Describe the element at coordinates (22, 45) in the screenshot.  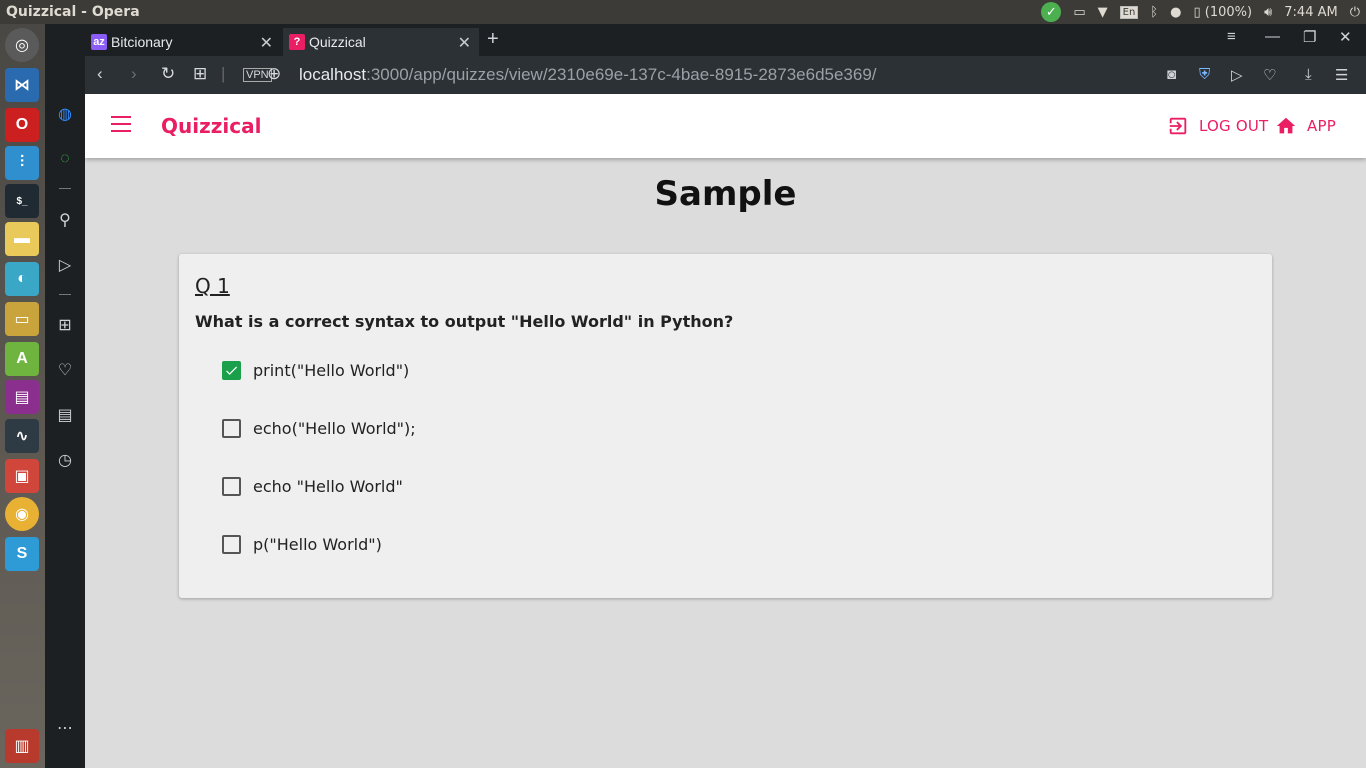
I see `ubuntu-dash-icon: ◎` at that location.